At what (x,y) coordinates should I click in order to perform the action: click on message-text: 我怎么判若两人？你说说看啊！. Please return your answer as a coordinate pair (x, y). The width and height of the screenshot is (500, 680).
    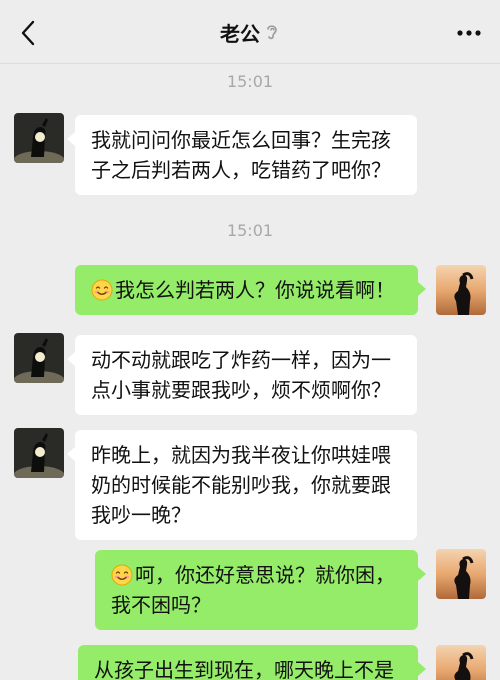
    Looking at the image, I should click on (255, 290).